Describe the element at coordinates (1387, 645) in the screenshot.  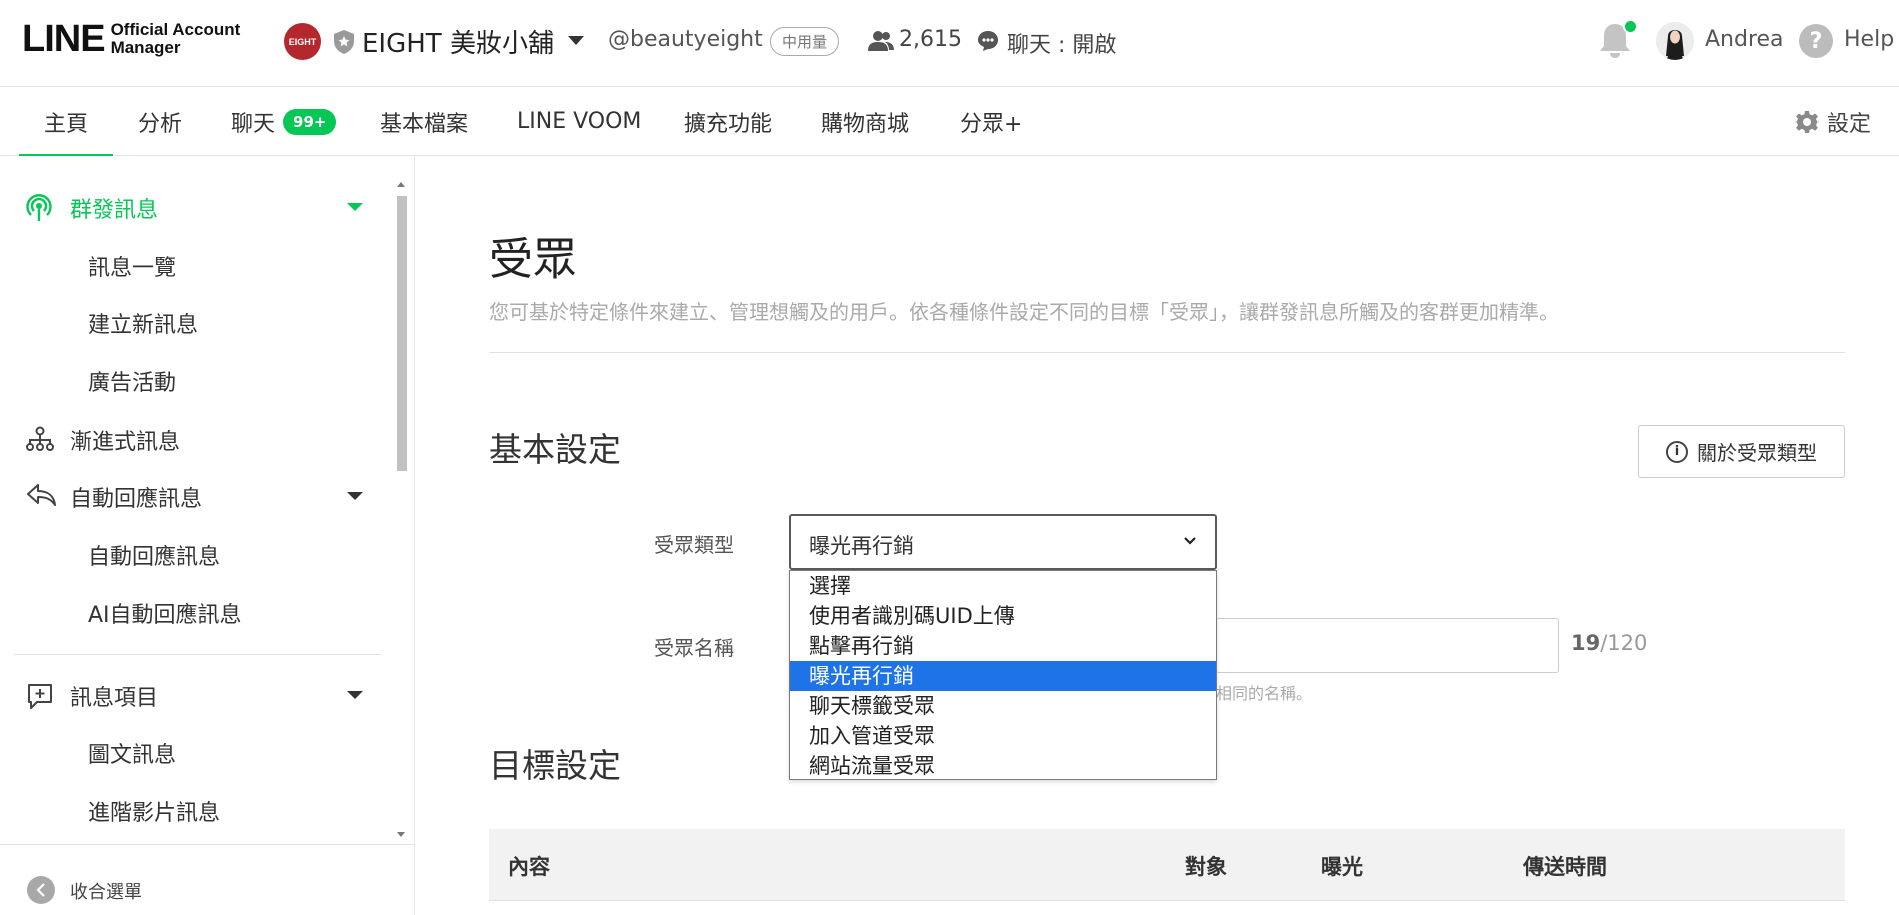
I see `audience-name-input` at that location.